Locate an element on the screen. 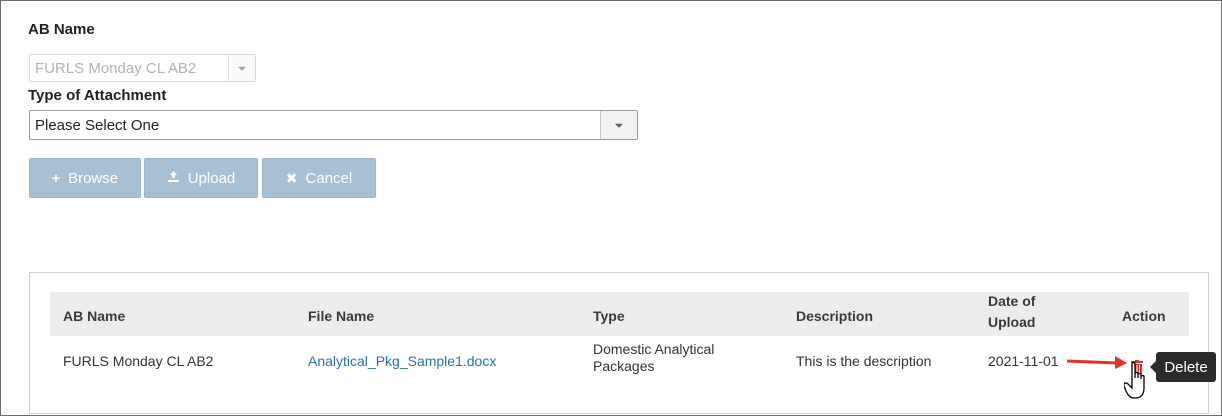  file-link: Analytical_Pkg_Sample1.docx is located at coordinates (402, 361).